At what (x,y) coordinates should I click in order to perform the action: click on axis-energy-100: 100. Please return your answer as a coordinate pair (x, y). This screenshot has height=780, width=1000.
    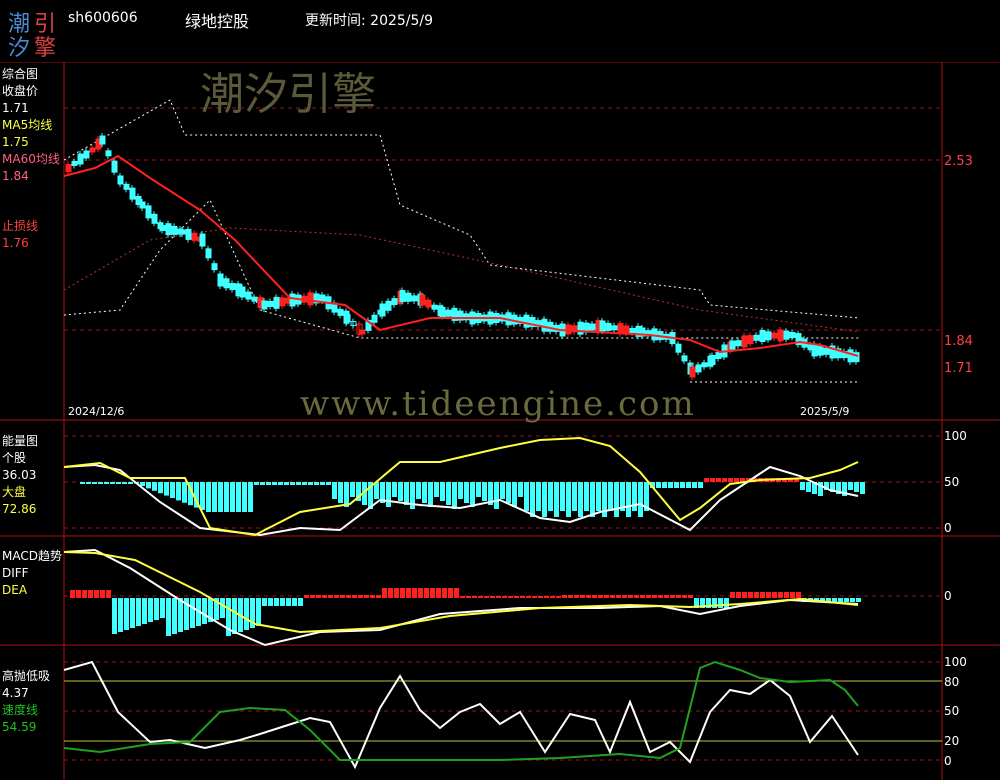
    Looking at the image, I should click on (955, 436).